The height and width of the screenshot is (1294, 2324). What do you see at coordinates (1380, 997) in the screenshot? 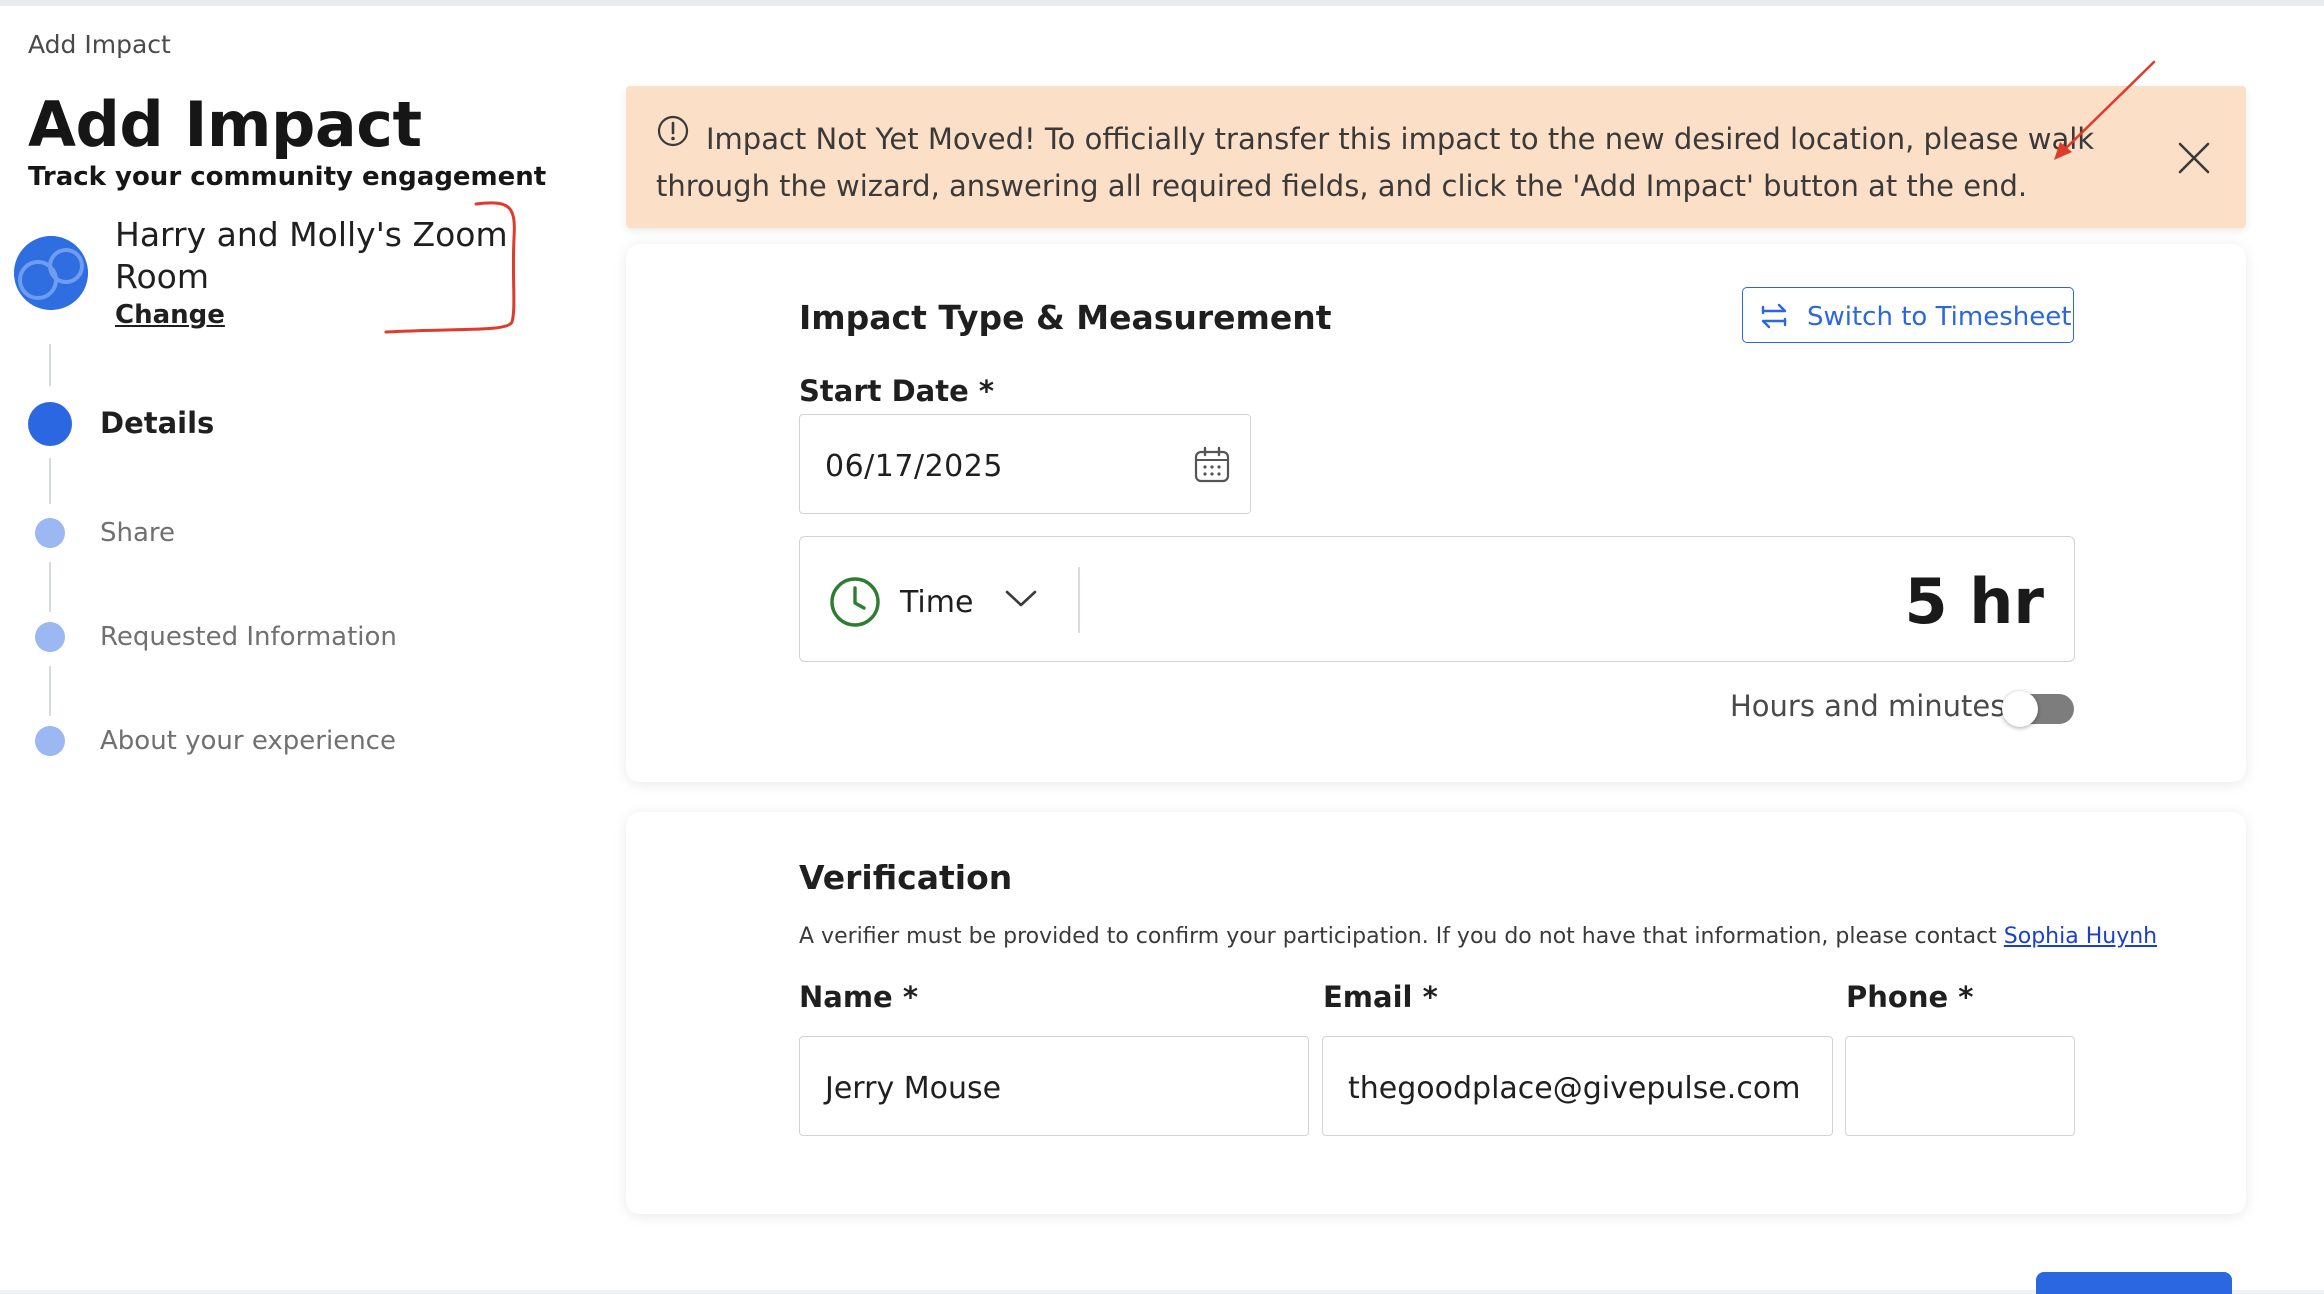
I see `verifier-email-label: Email *` at bounding box center [1380, 997].